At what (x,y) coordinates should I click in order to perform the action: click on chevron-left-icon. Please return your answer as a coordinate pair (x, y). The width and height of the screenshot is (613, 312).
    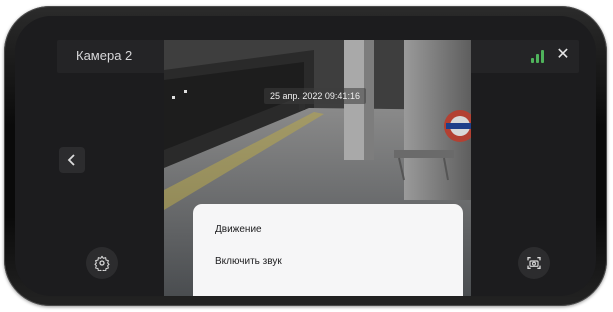
    Looking at the image, I should click on (71, 160).